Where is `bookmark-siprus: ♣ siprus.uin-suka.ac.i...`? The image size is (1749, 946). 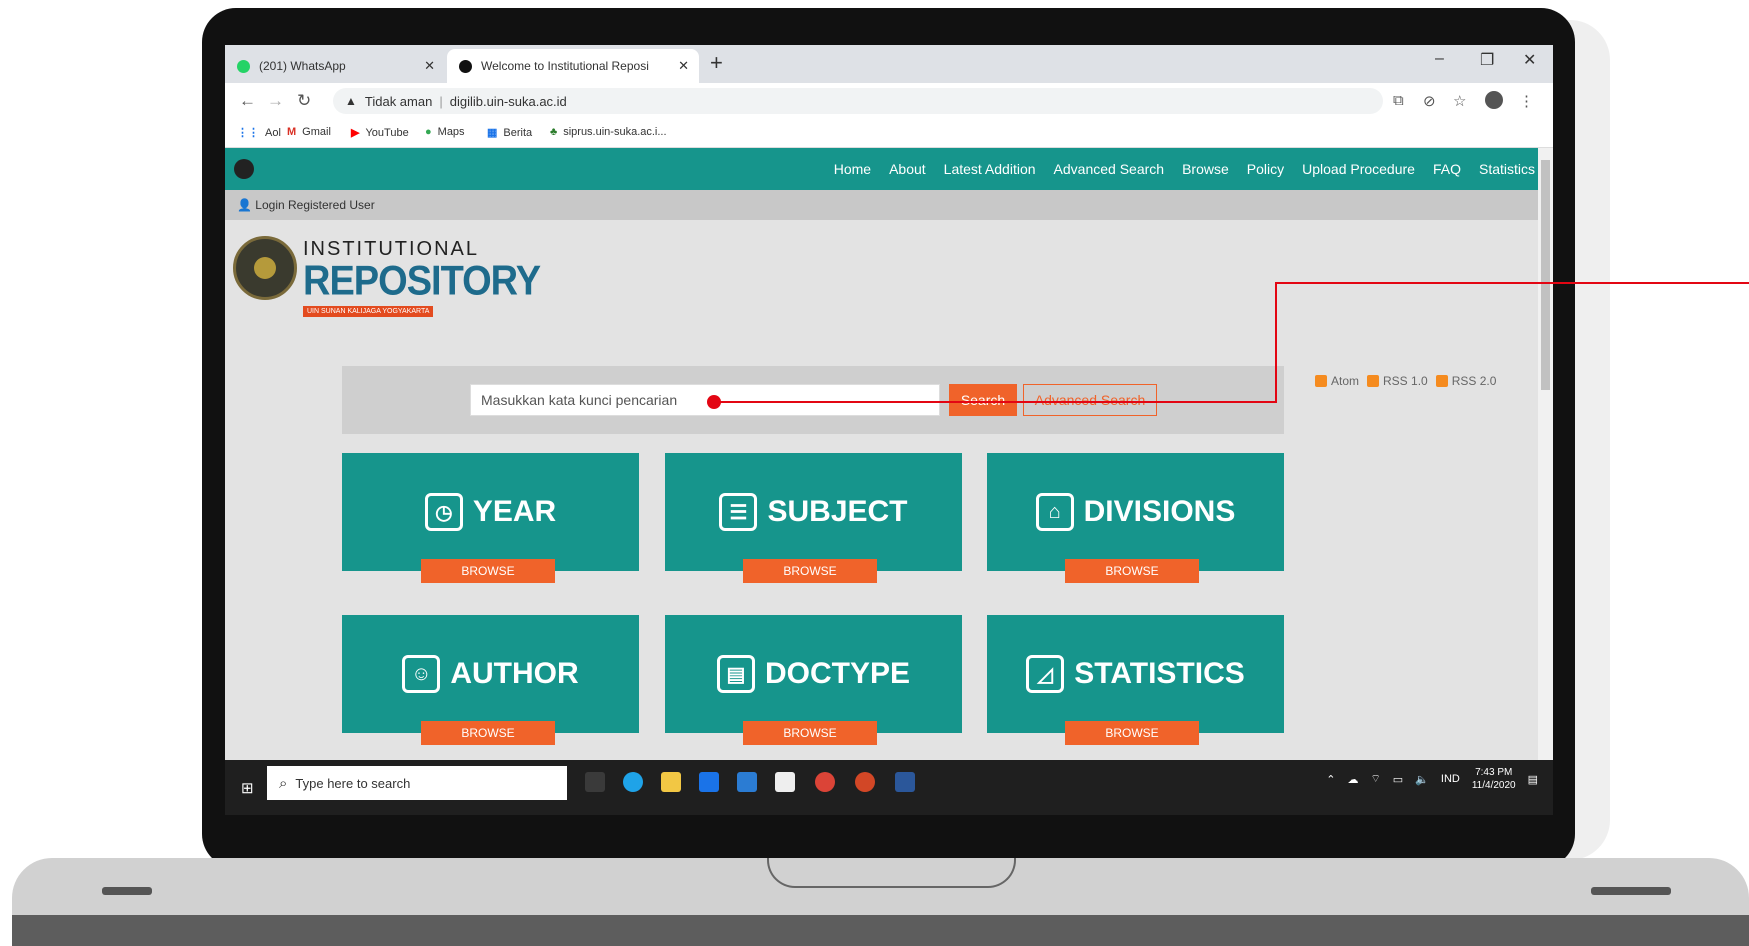 bookmark-siprus: ♣ siprus.uin-suka.ac.i... is located at coordinates (608, 132).